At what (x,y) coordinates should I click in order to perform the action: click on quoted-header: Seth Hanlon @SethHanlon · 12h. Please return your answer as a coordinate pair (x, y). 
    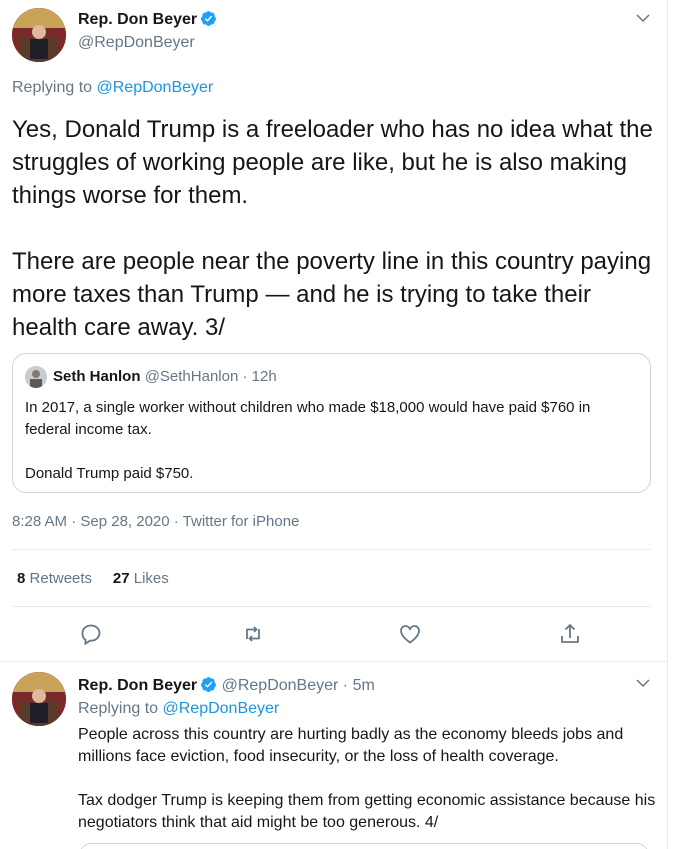
    Looking at the image, I should click on (165, 376).